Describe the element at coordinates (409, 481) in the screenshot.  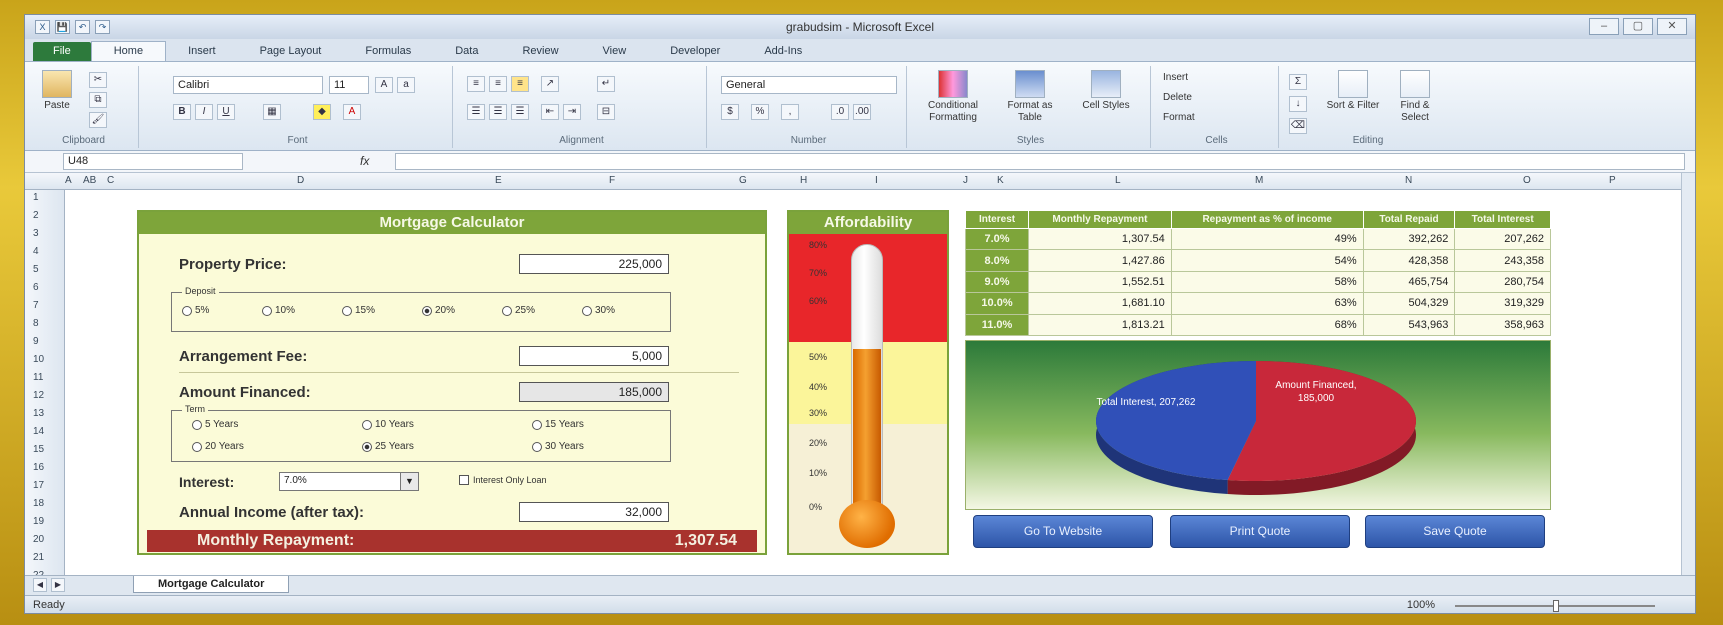
I see `dropdown-arrow-icon: ▼` at that location.